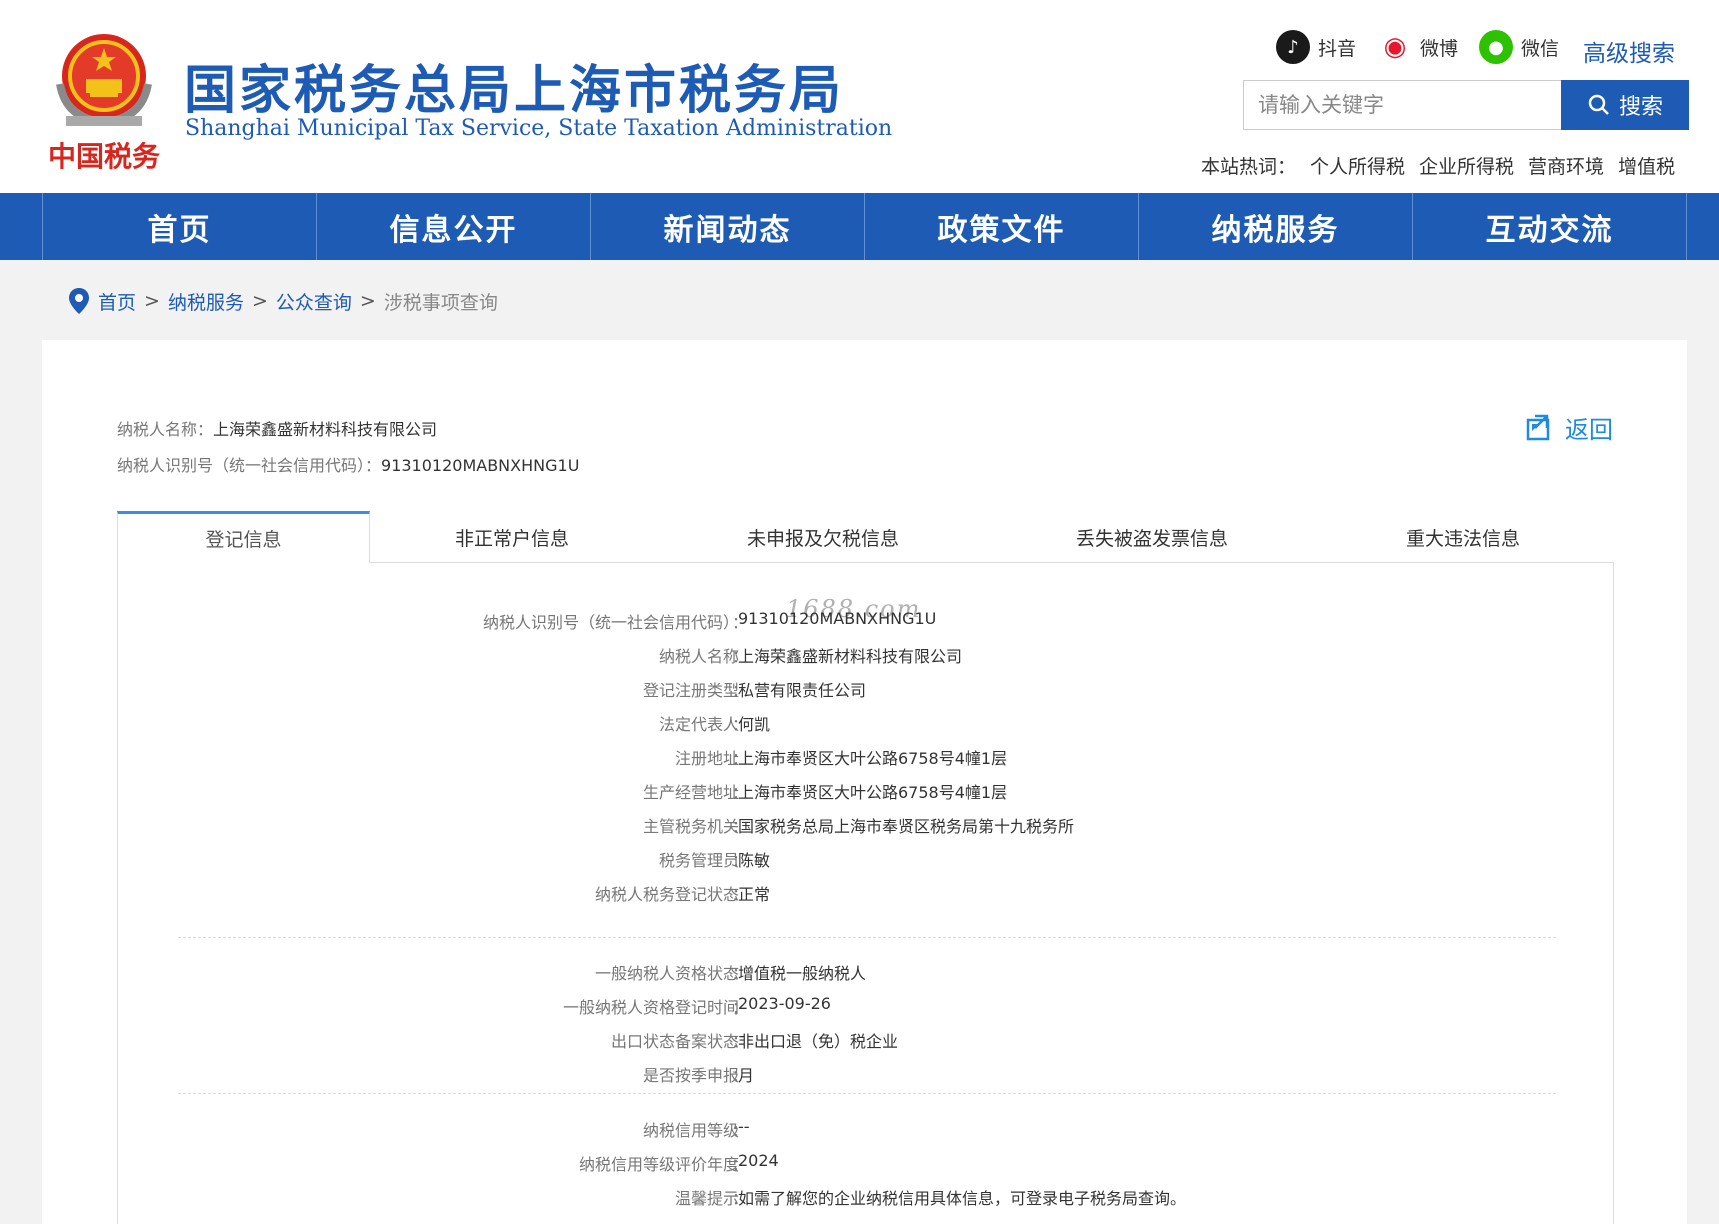 Image resolution: width=1719 pixels, height=1224 pixels. What do you see at coordinates (690, 1075) in the screenshot?
I see `info-label: 是否按季申报` at bounding box center [690, 1075].